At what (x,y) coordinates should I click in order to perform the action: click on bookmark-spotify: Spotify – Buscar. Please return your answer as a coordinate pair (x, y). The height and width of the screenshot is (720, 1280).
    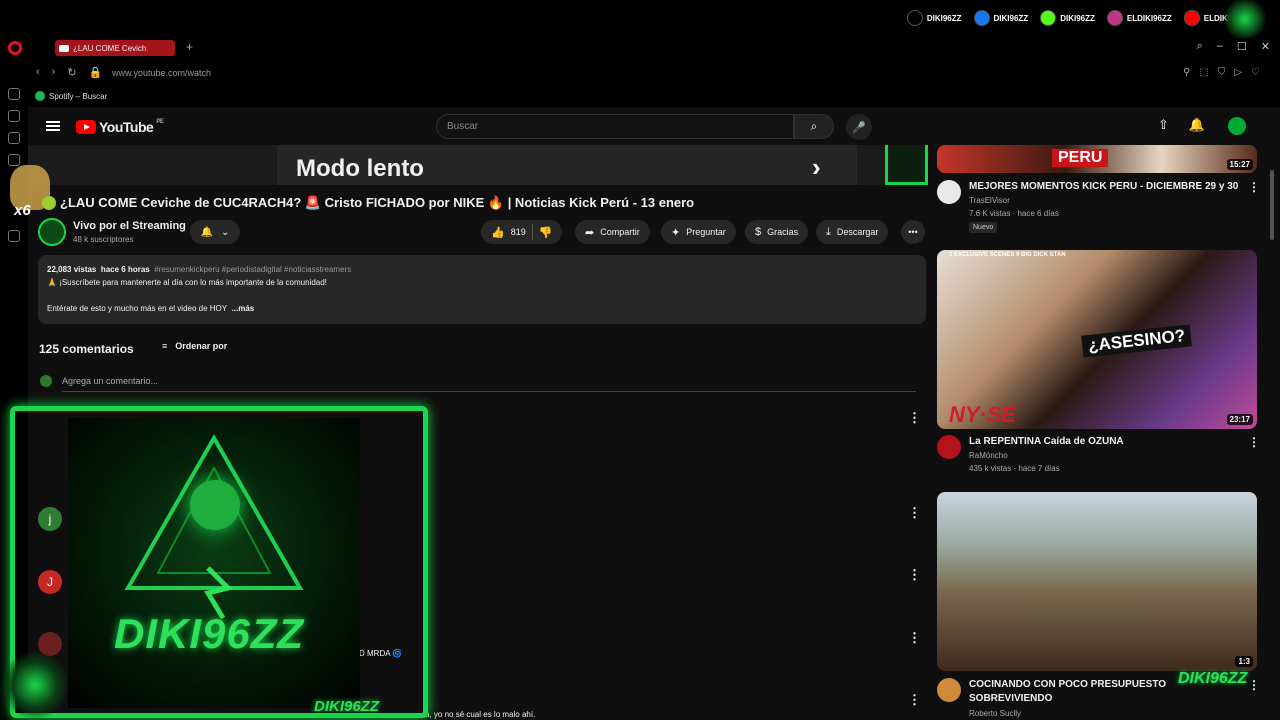
    Looking at the image, I should click on (71, 96).